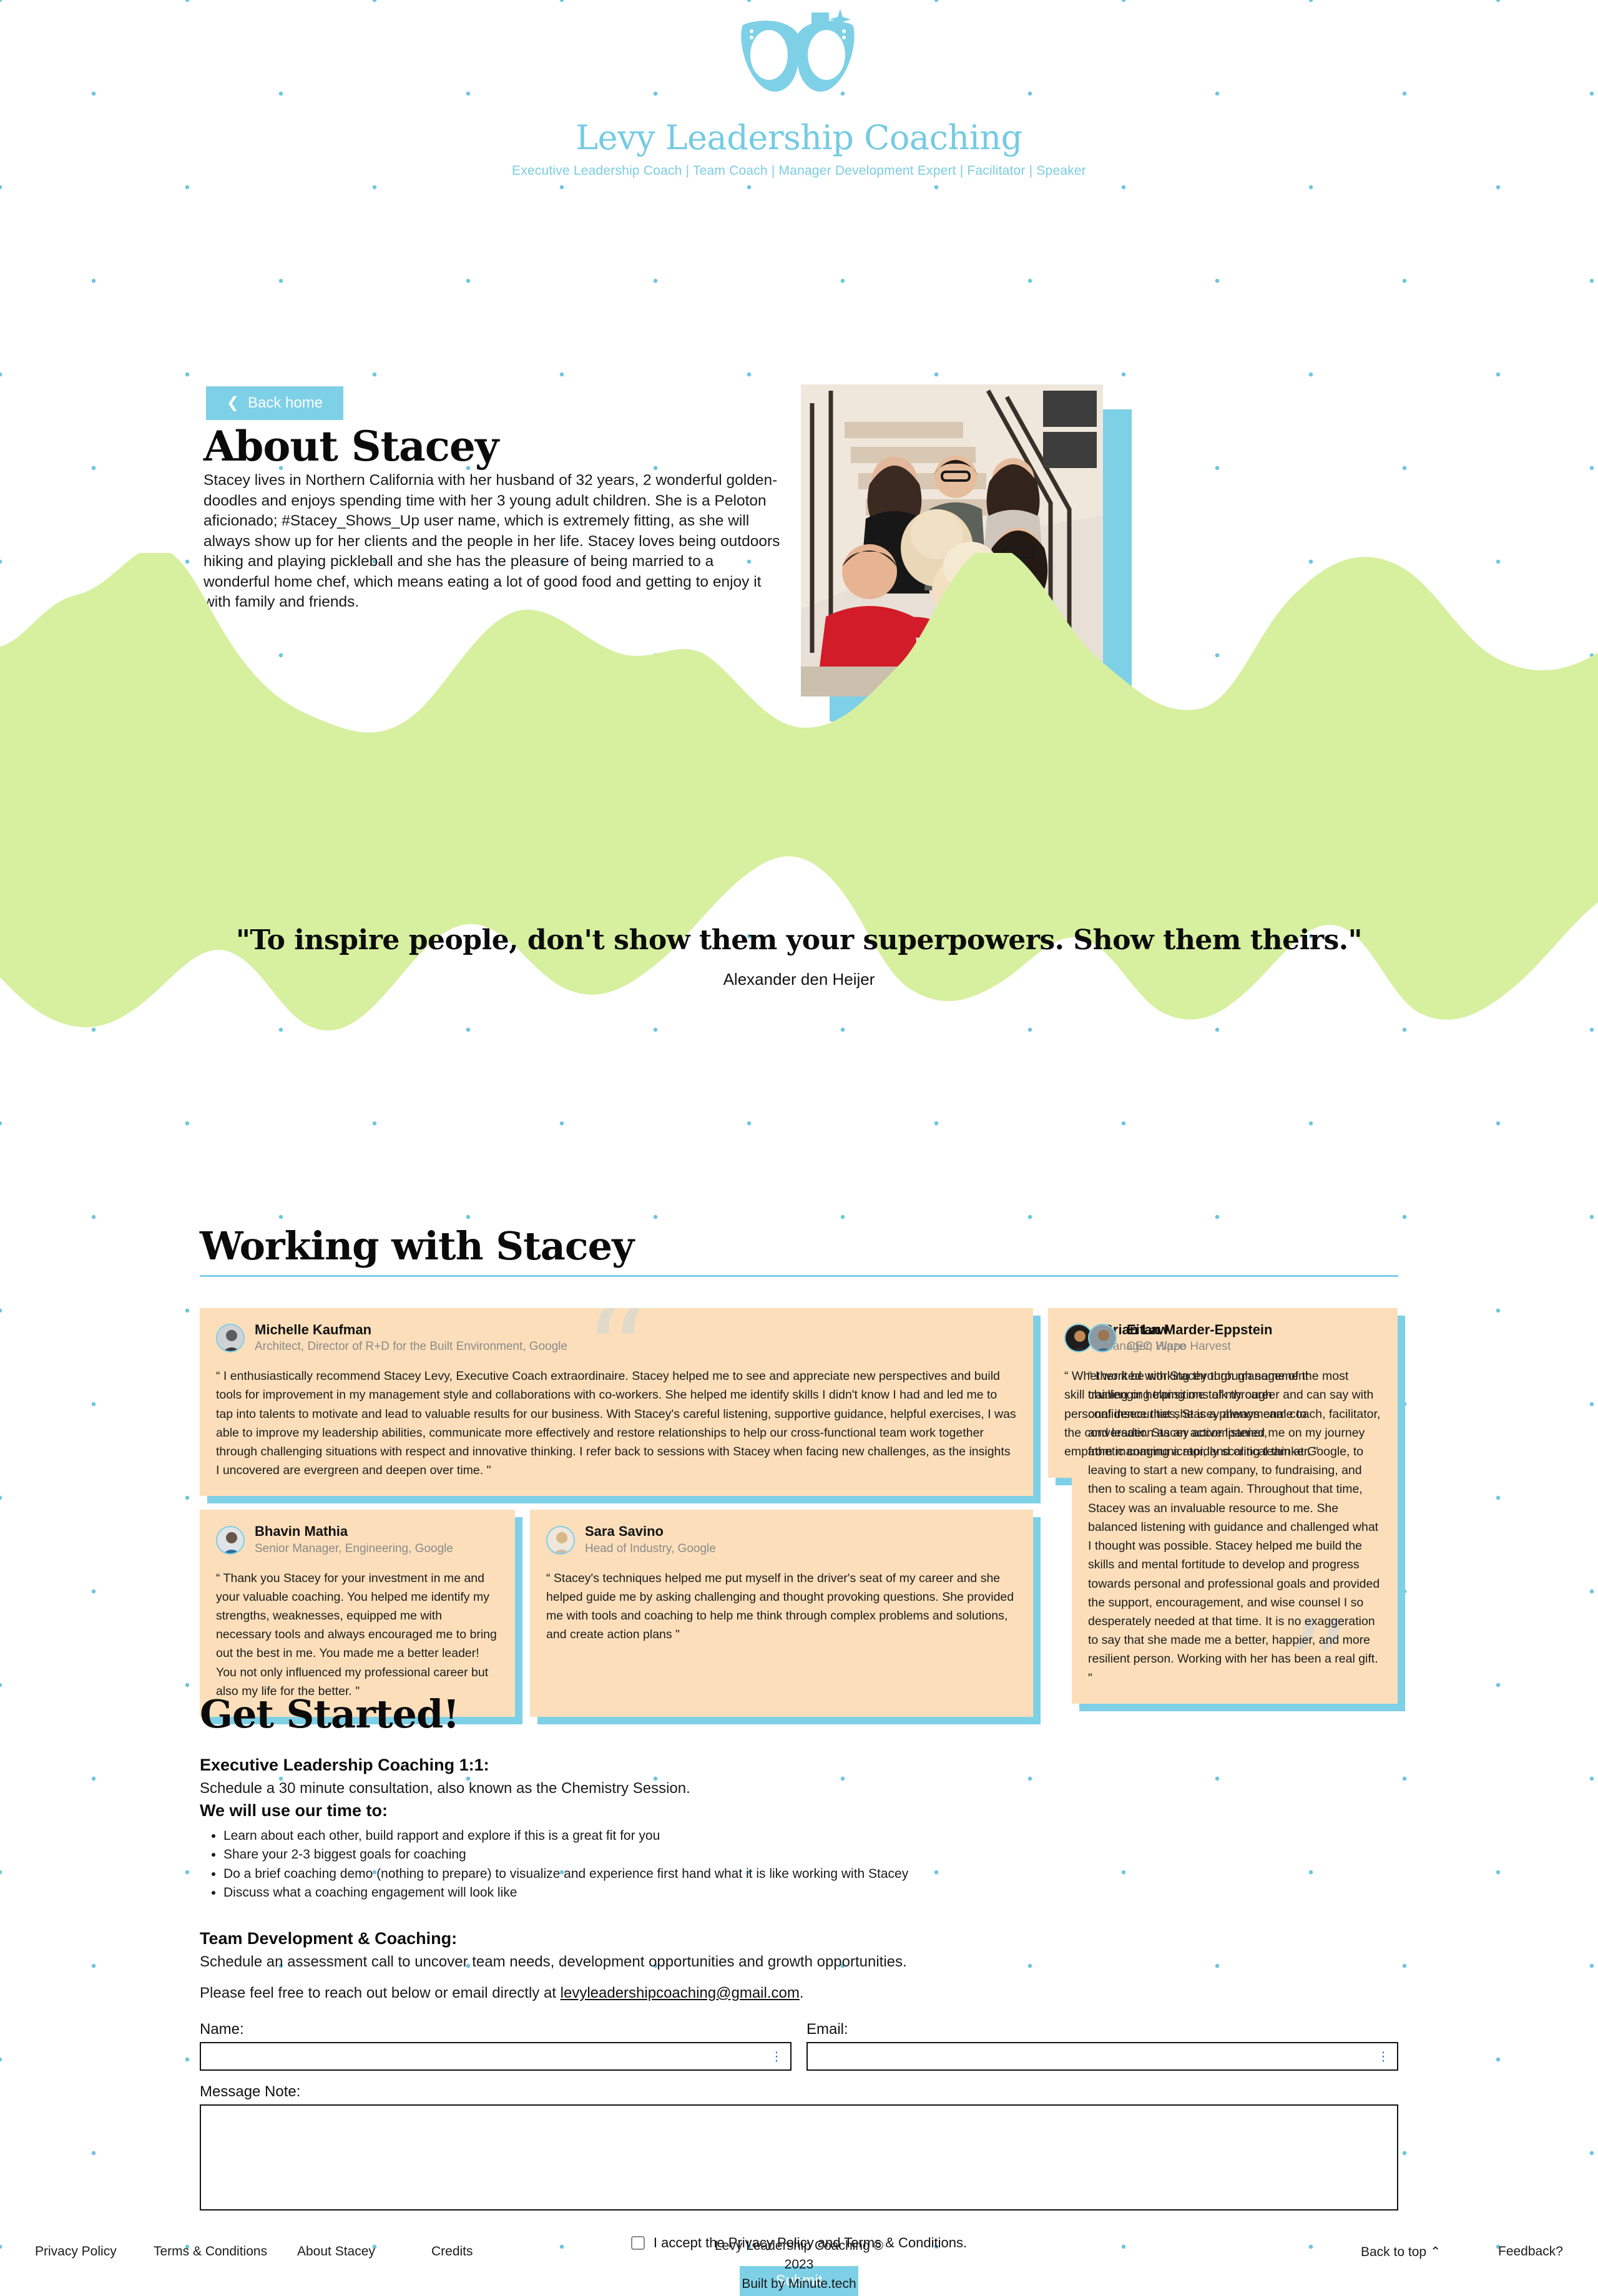  Describe the element at coordinates (799, 1276) in the screenshot. I see `section-divider` at that location.